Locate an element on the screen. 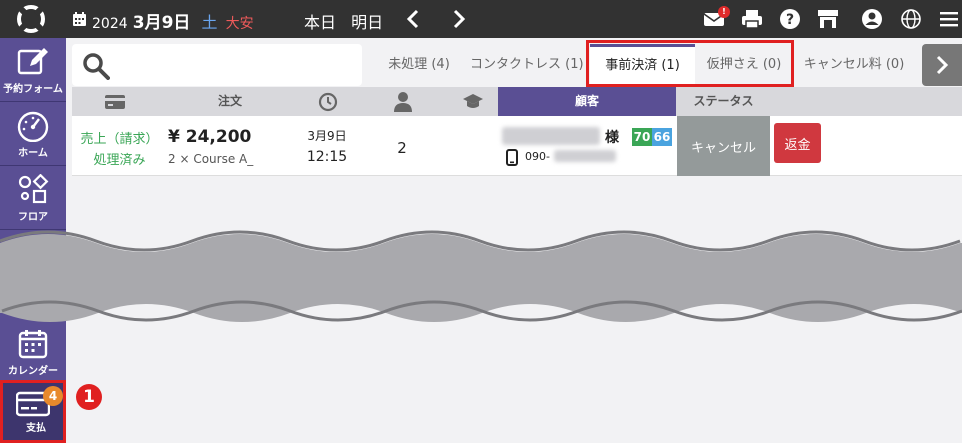  sidebar-item-label: 支払 is located at coordinates (36, 428).